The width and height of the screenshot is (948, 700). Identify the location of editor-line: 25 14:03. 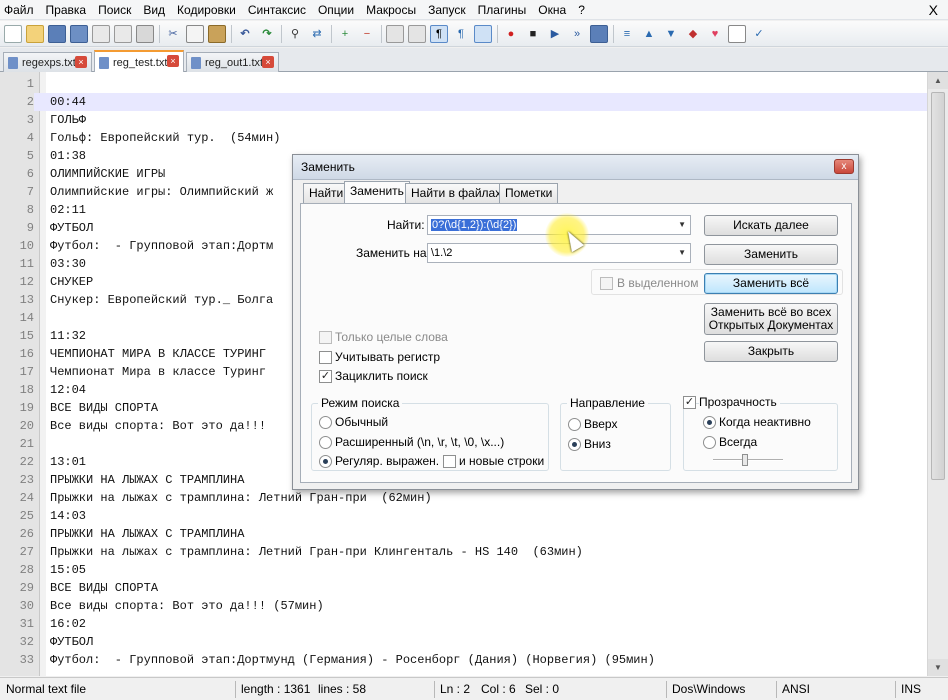
(463, 516).